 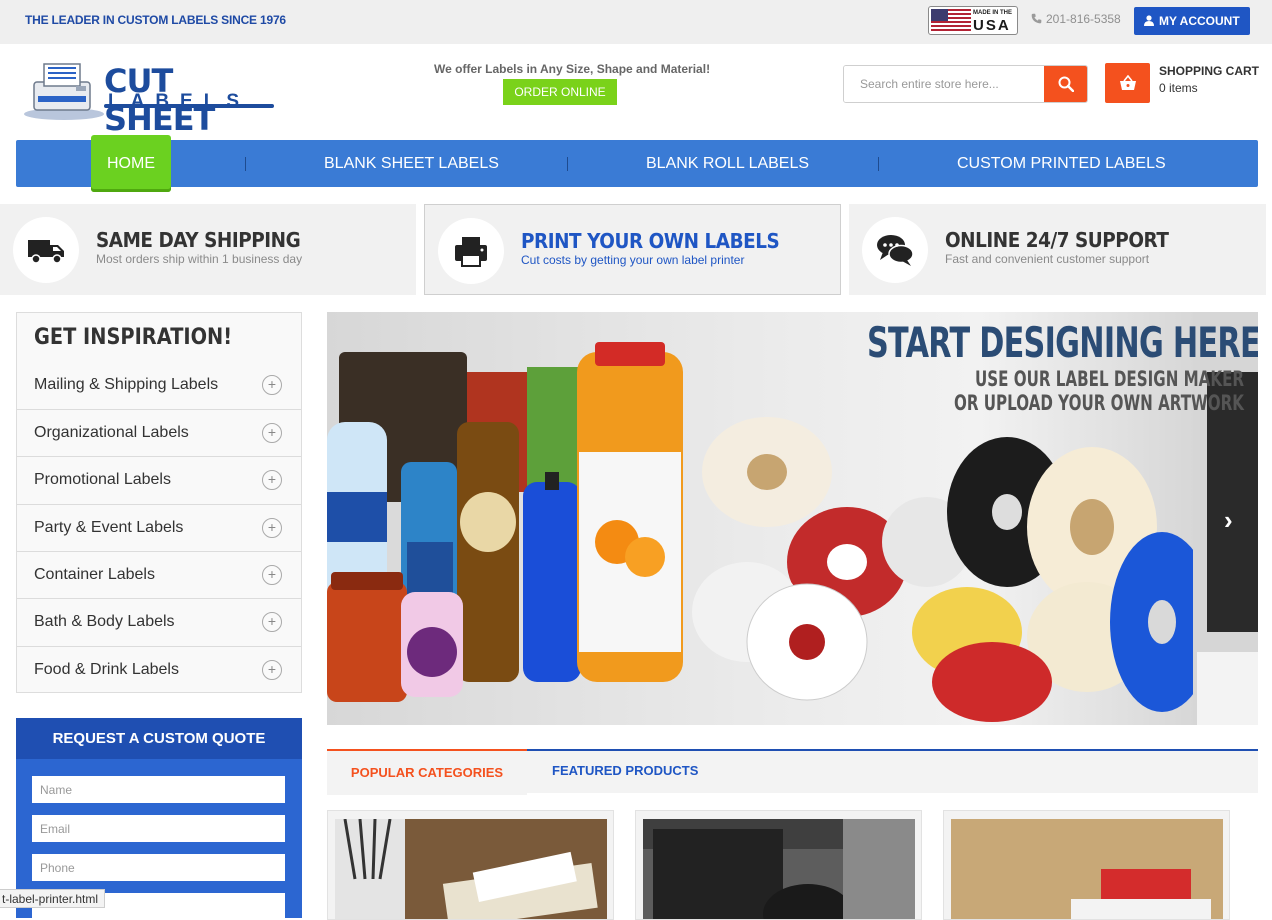 I want to click on badge-made-text: MADE IN THE, so click(x=992, y=13).